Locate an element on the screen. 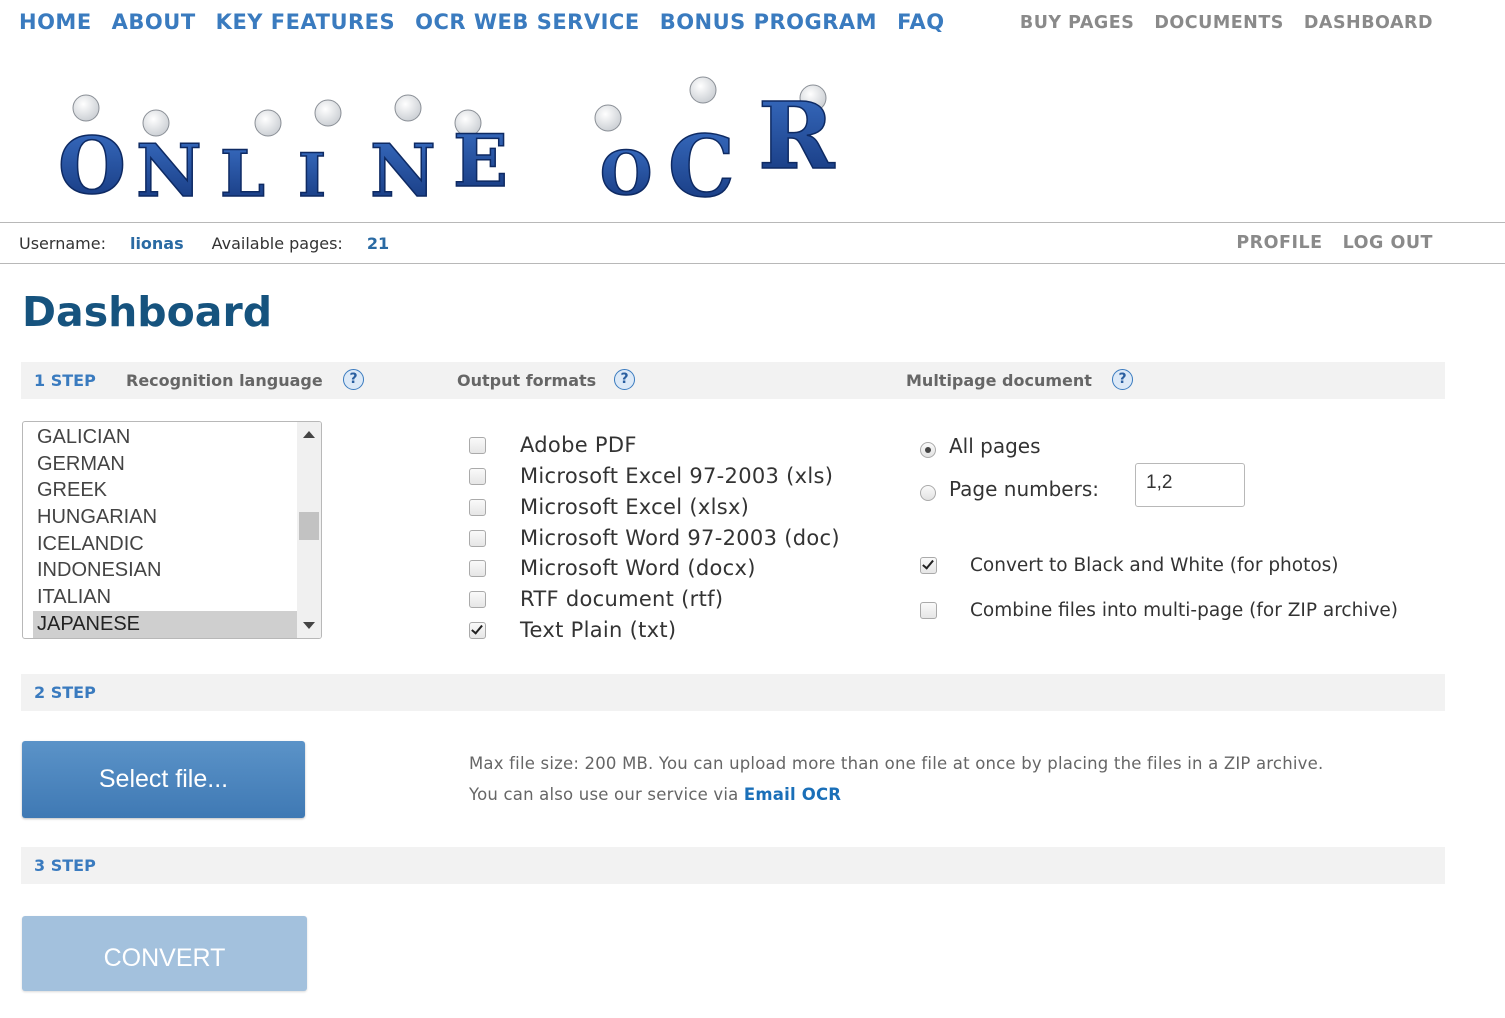 This screenshot has height=1018, width=1505. page-title: Dashboard is located at coordinates (147, 312).